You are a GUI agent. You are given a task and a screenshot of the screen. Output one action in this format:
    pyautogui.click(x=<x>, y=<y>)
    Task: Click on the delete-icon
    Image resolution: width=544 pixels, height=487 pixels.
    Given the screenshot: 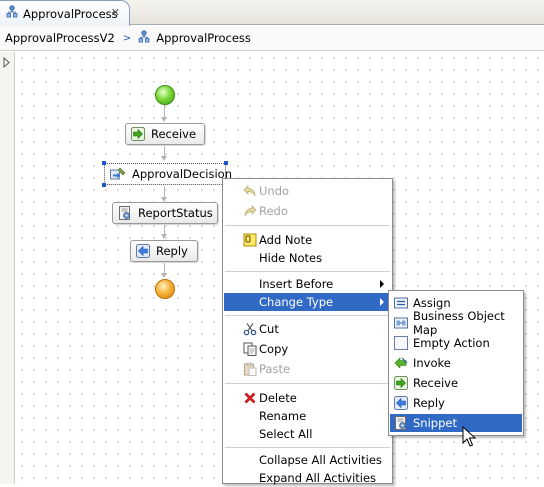 What is the action you would take?
    pyautogui.click(x=250, y=398)
    